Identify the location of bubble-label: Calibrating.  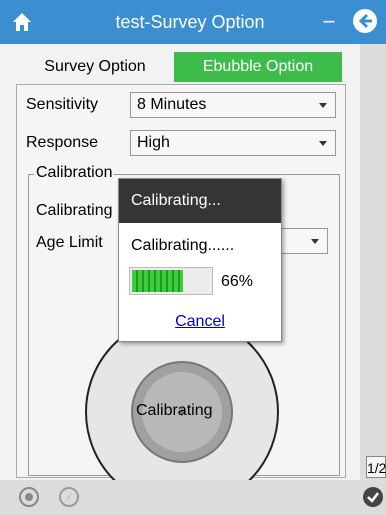
(174, 410).